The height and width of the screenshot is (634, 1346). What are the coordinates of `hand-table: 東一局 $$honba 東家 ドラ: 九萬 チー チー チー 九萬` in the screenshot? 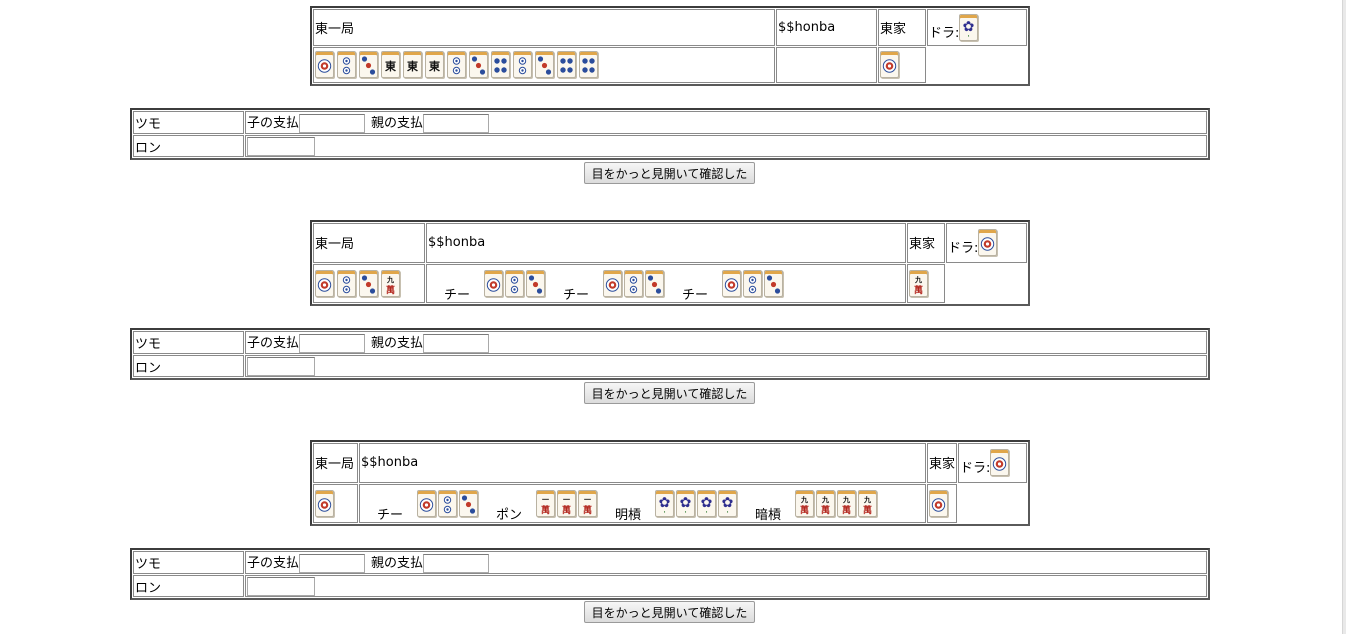 It's located at (670, 263).